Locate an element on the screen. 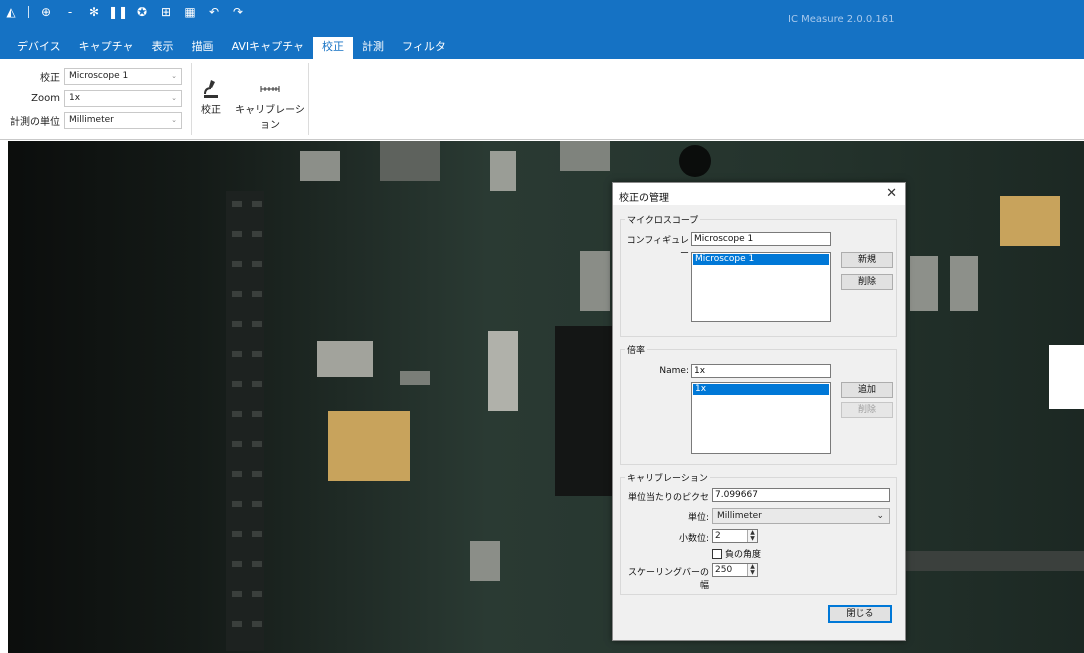  zoom-label: Zoom is located at coordinates (45, 98).